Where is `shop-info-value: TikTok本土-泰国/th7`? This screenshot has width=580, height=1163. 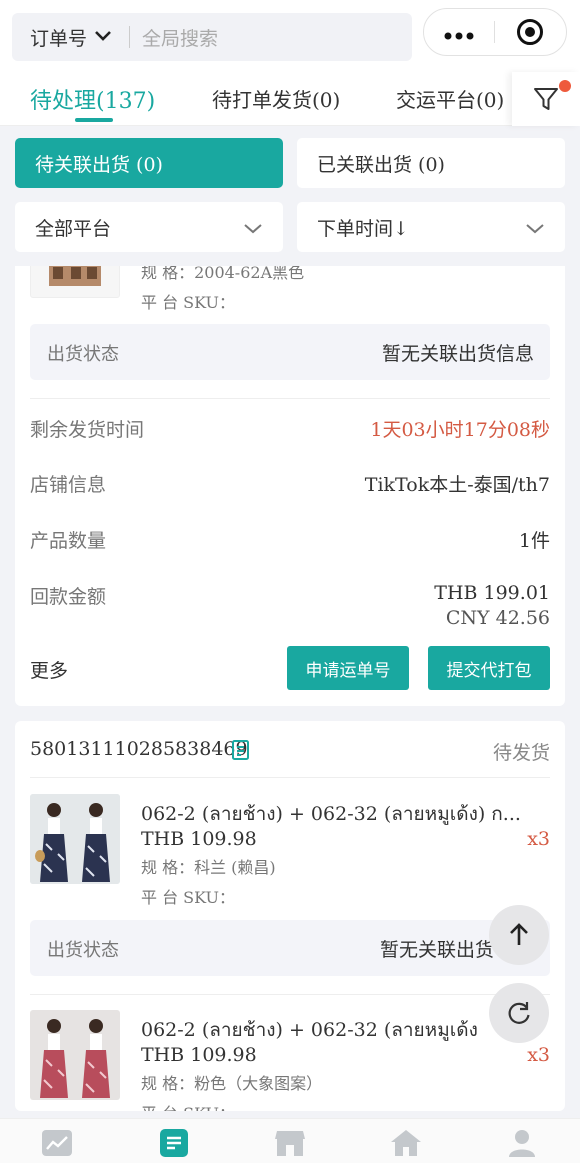
shop-info-value: TikTok本土-泰国/th7 is located at coordinates (457, 485).